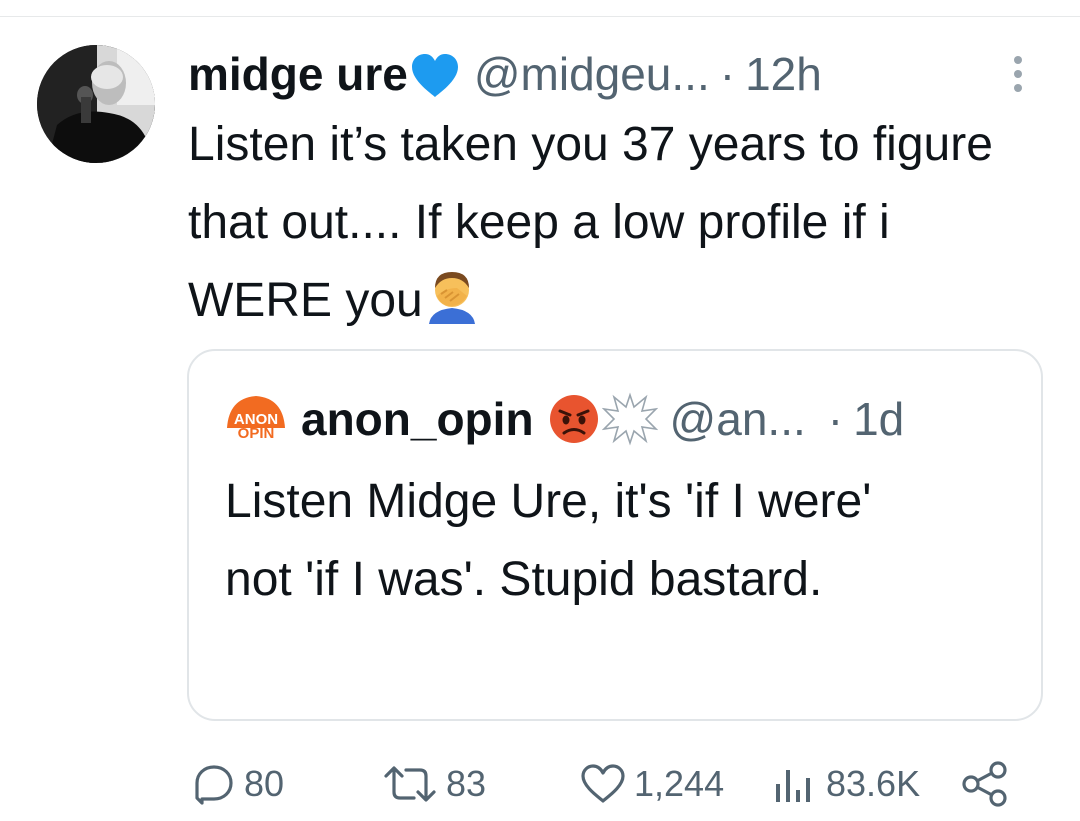  I want to click on like-count: 1,244, so click(679, 783).